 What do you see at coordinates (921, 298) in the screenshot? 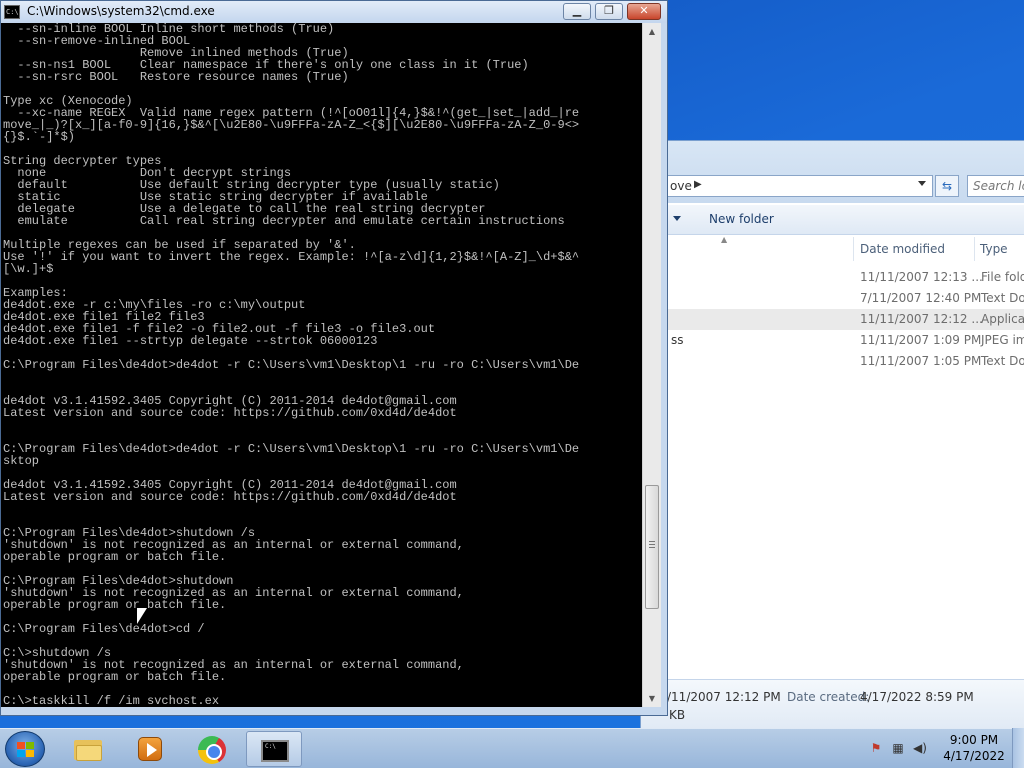
I see `file-date: 7/11/2007 12:40 PM` at bounding box center [921, 298].